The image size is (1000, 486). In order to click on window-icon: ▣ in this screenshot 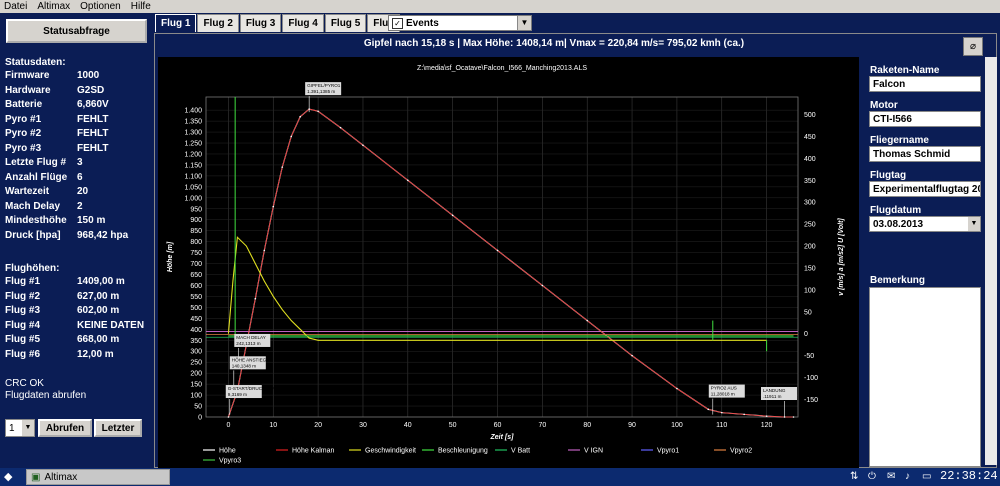, I will do `click(36, 477)`.